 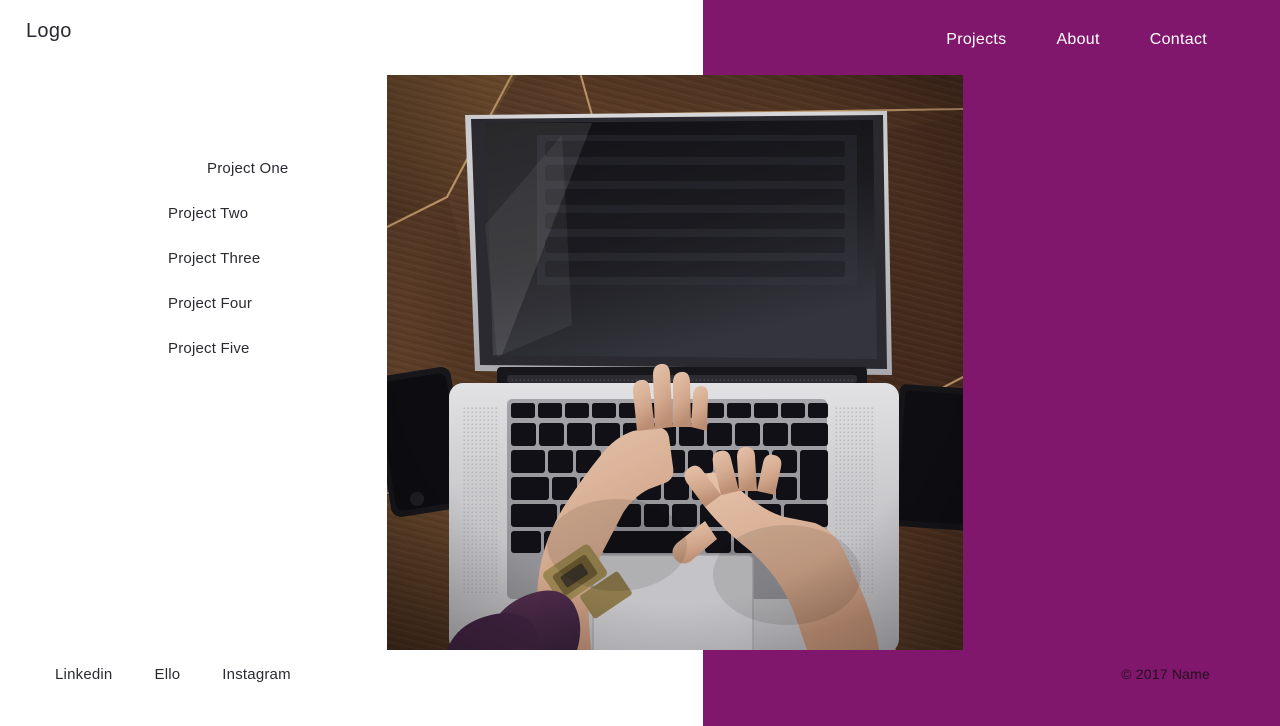 I want to click on nav-item-about: About, so click(x=1077, y=40).